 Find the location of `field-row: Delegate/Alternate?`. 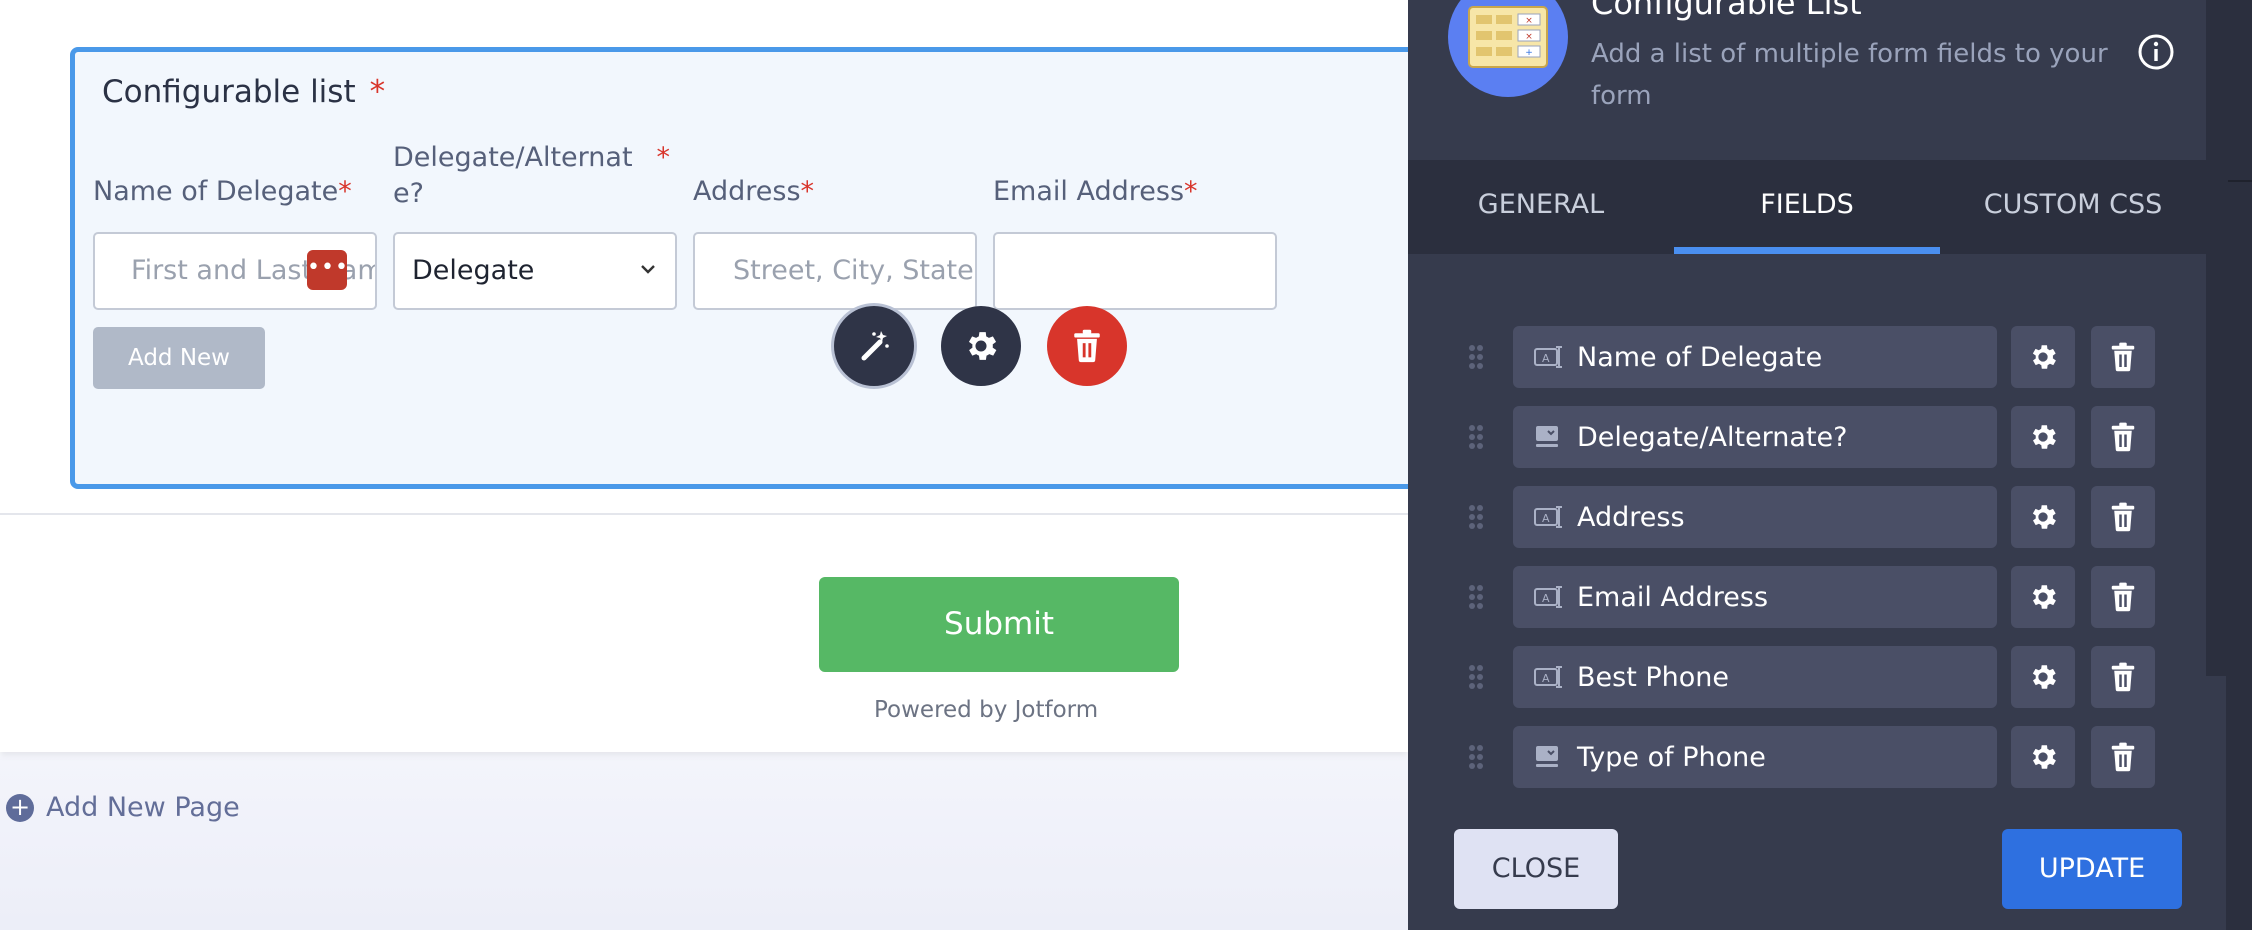

field-row: Delegate/Alternate? is located at coordinates (1807, 437).